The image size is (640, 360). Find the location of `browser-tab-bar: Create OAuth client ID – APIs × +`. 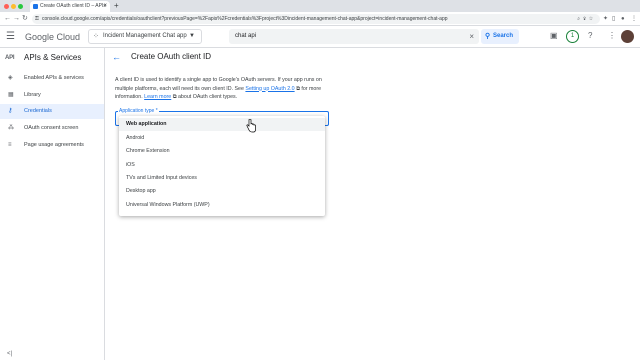

browser-tab-bar: Create OAuth client ID – APIs × + is located at coordinates (320, 6).